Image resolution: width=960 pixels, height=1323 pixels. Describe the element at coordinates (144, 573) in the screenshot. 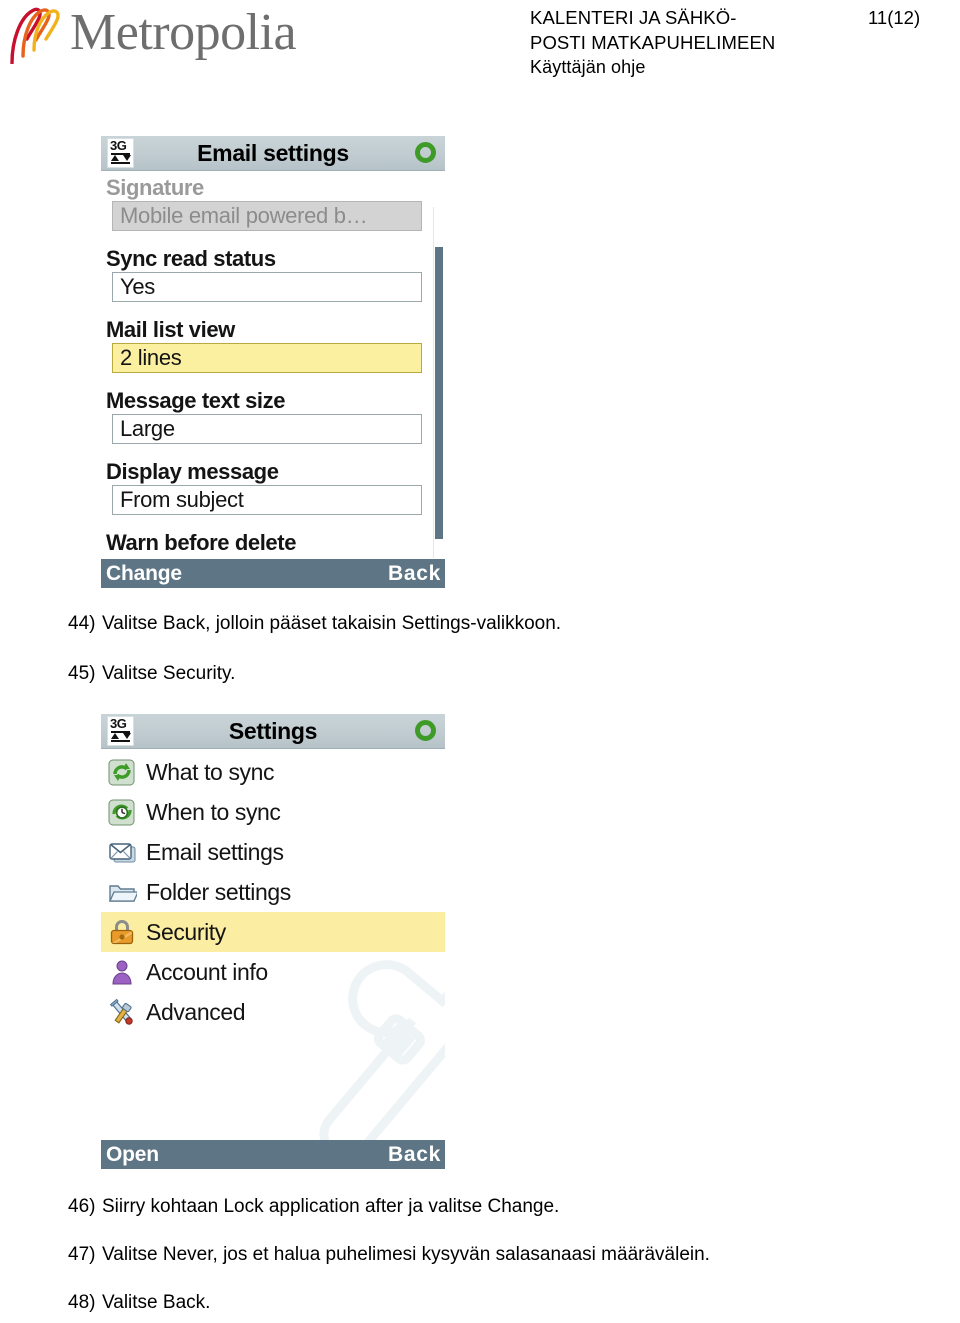

I see `softkey-change-button: Change` at that location.